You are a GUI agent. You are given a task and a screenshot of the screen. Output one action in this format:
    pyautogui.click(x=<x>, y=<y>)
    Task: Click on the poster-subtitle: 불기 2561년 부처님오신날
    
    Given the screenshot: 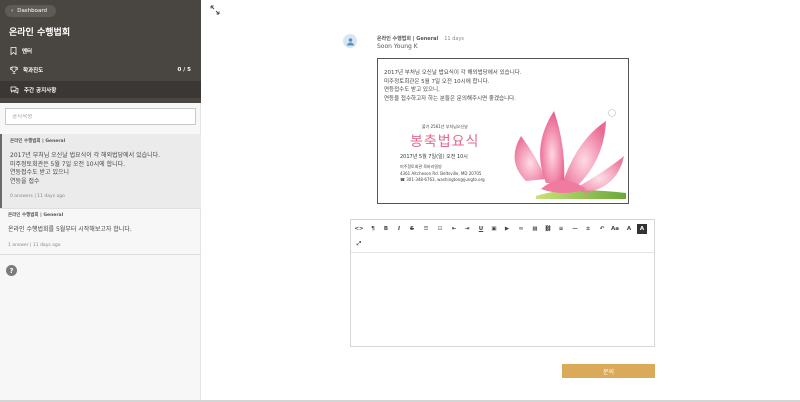 What is the action you would take?
    pyautogui.click(x=445, y=126)
    